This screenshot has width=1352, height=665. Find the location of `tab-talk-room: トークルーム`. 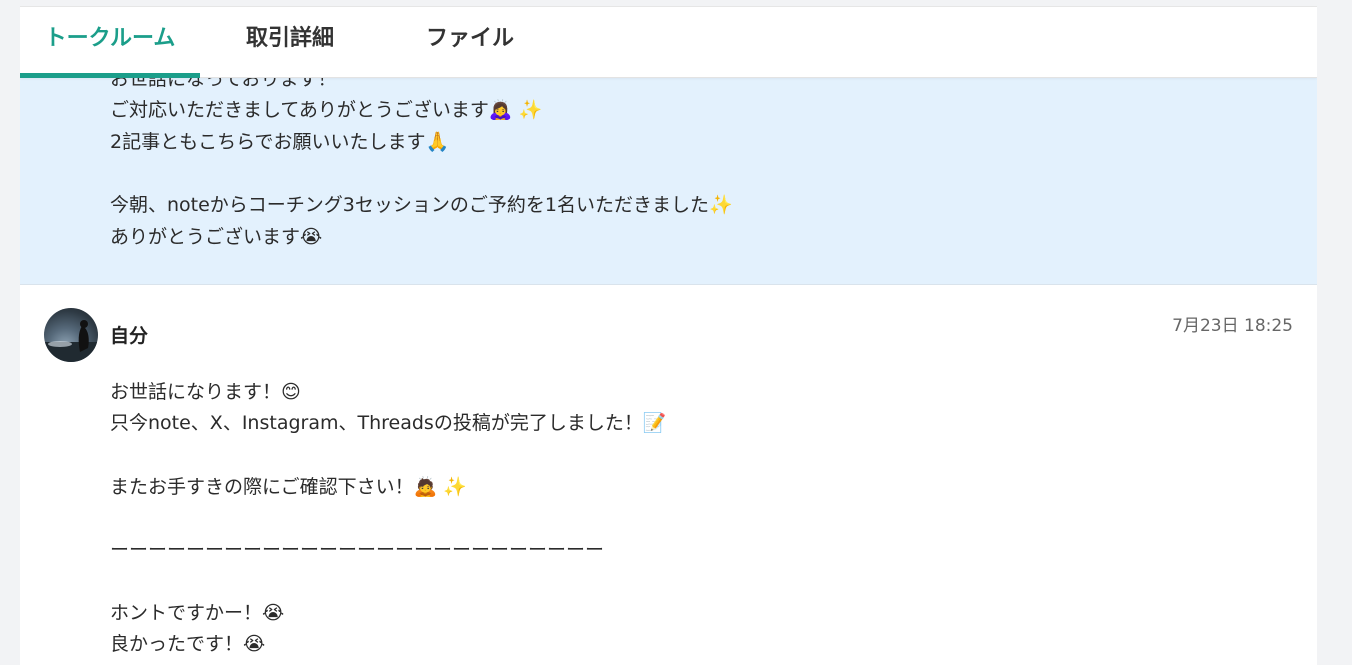

tab-talk-room: トークルーム is located at coordinates (110, 42).